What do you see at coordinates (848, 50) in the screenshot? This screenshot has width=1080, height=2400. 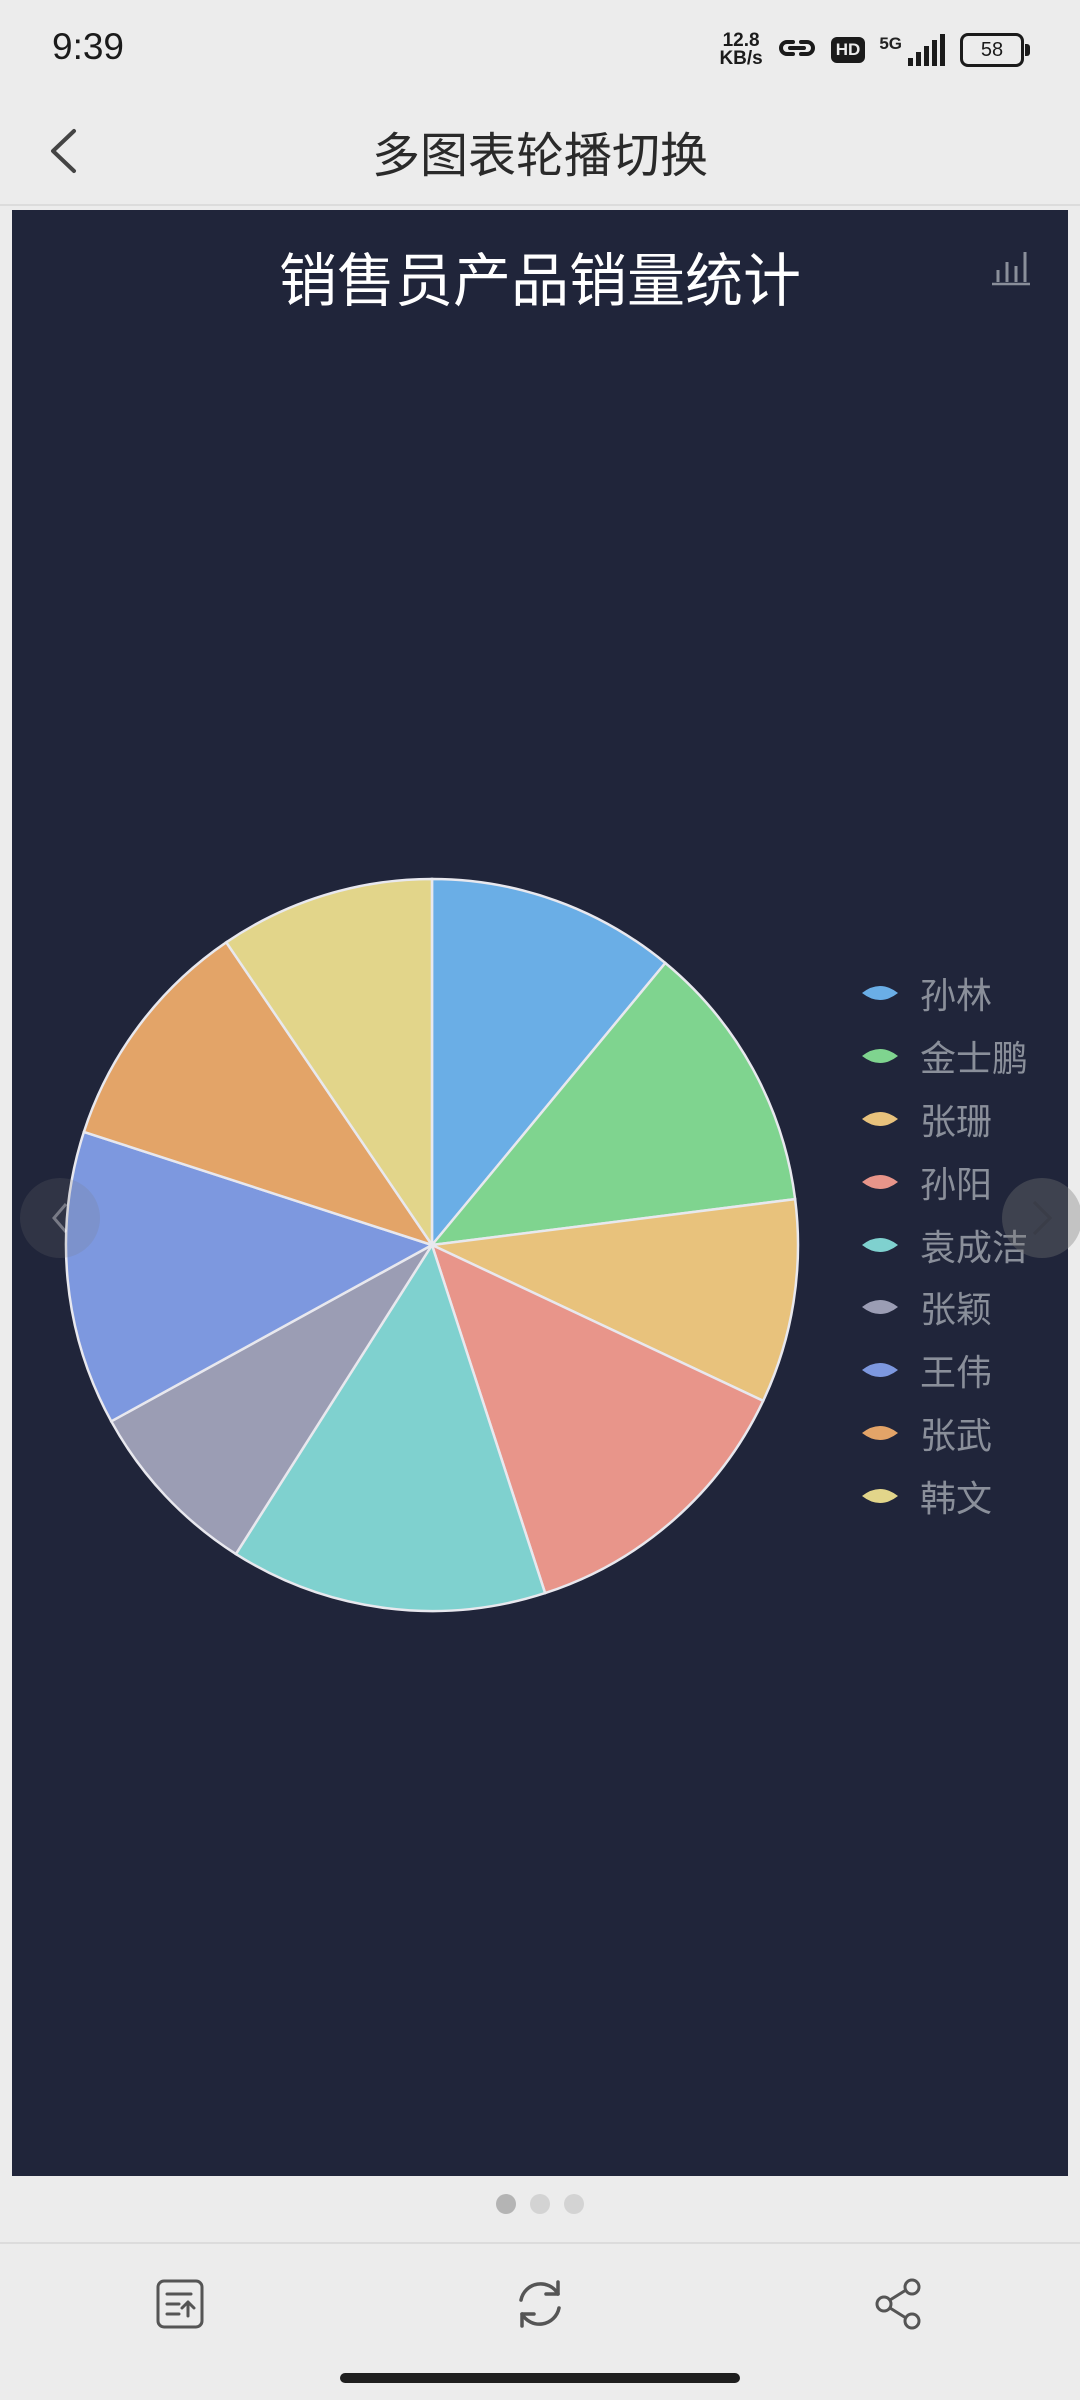 I see `hd-badge: HD` at bounding box center [848, 50].